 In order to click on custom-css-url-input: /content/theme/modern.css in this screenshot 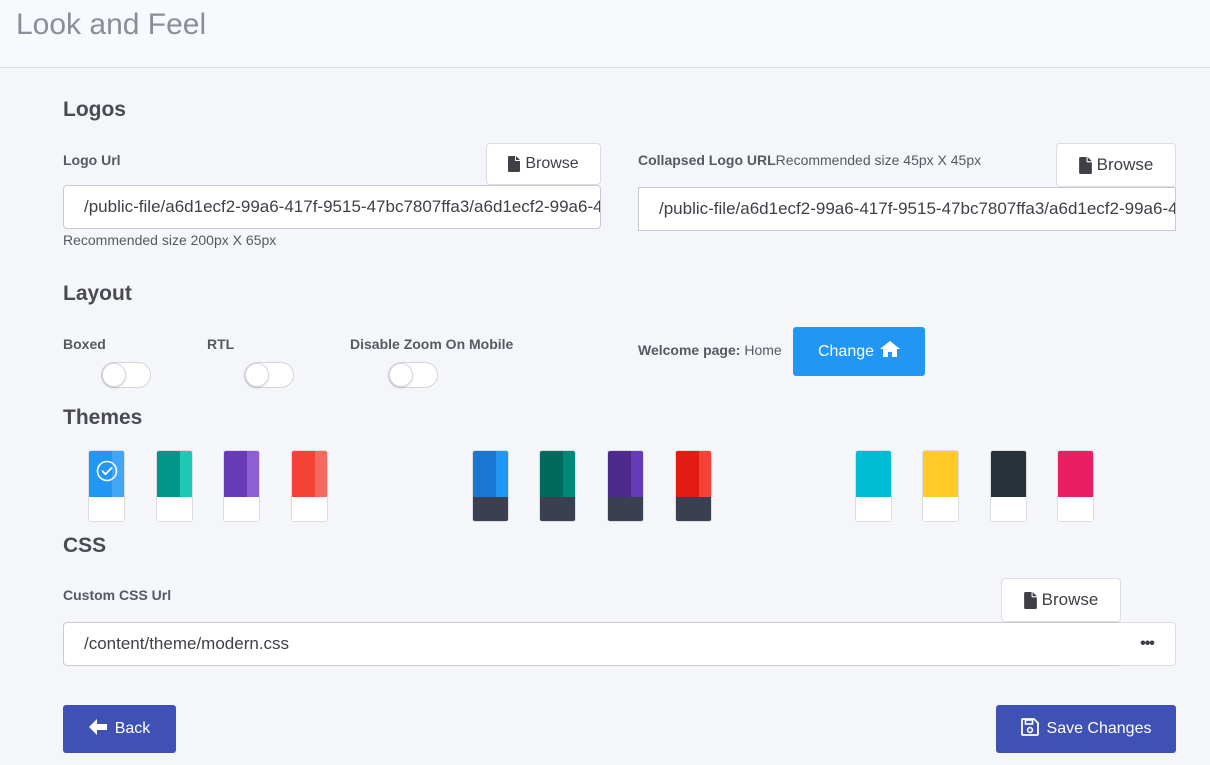, I will do `click(591, 644)`.